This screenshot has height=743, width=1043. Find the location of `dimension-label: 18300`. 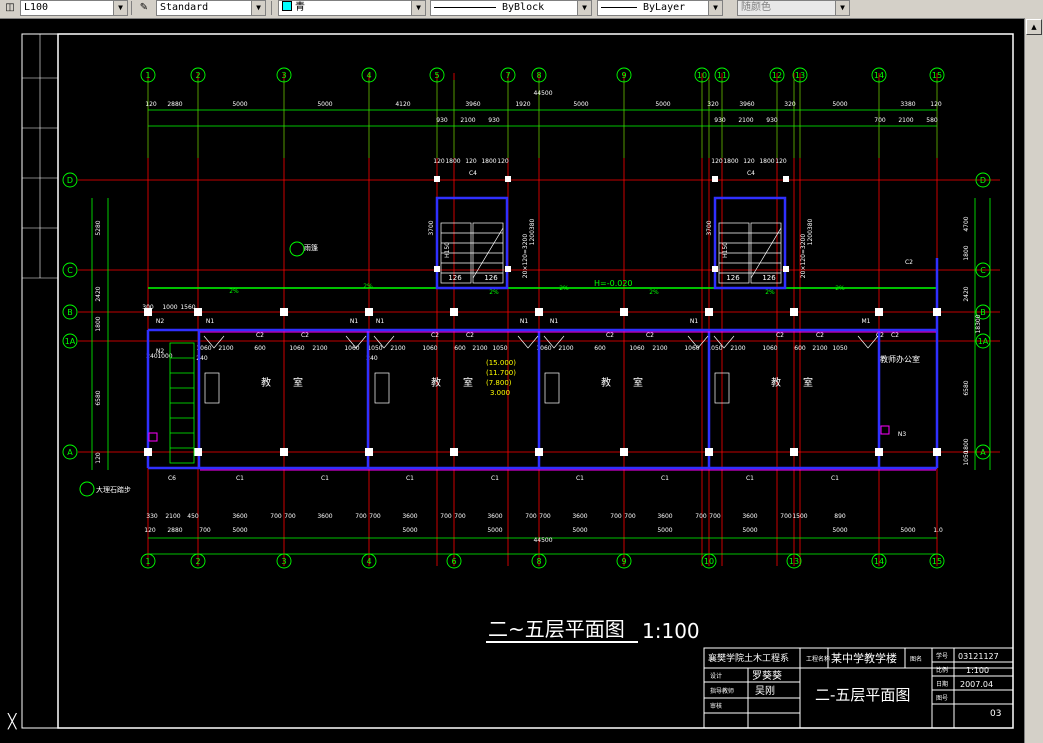

dimension-label: 18300 is located at coordinates (978, 323).